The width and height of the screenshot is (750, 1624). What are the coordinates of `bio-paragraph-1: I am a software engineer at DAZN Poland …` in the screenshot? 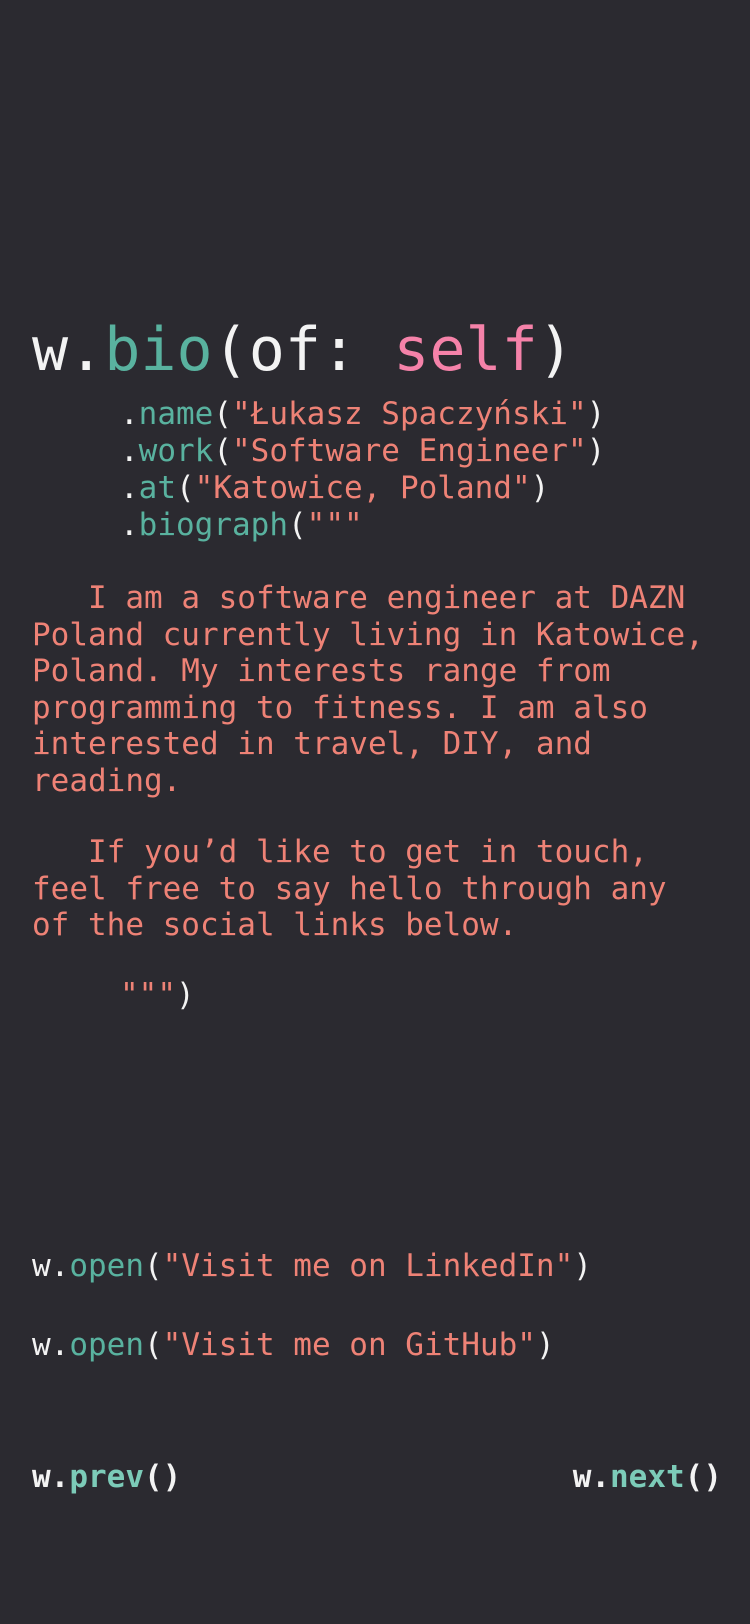 It's located at (377, 689).